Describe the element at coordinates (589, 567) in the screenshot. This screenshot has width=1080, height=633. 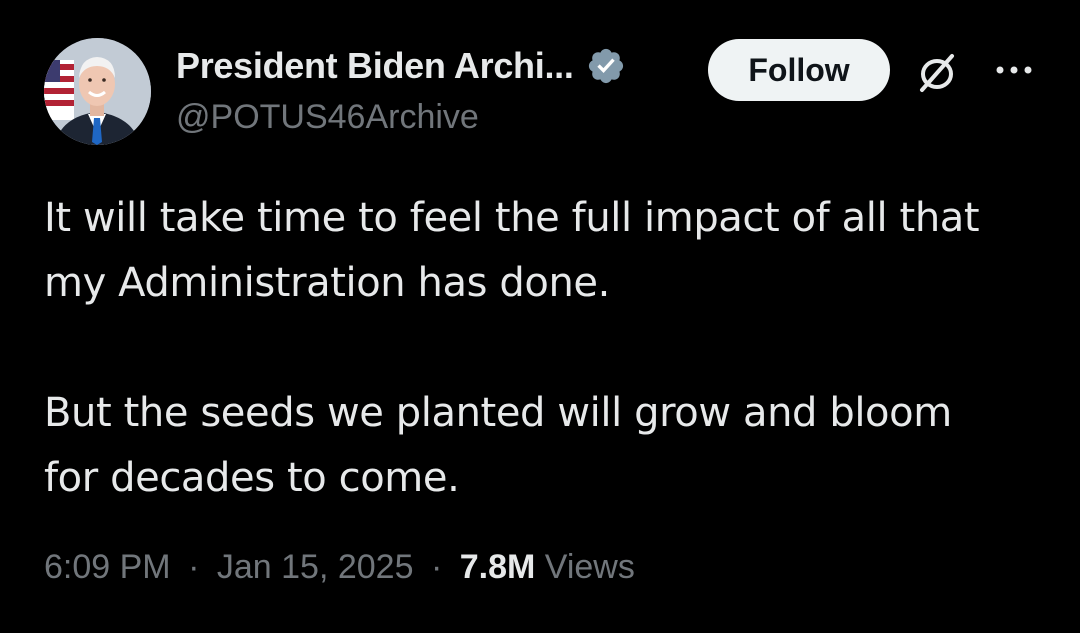
I see `views-label: Views` at that location.